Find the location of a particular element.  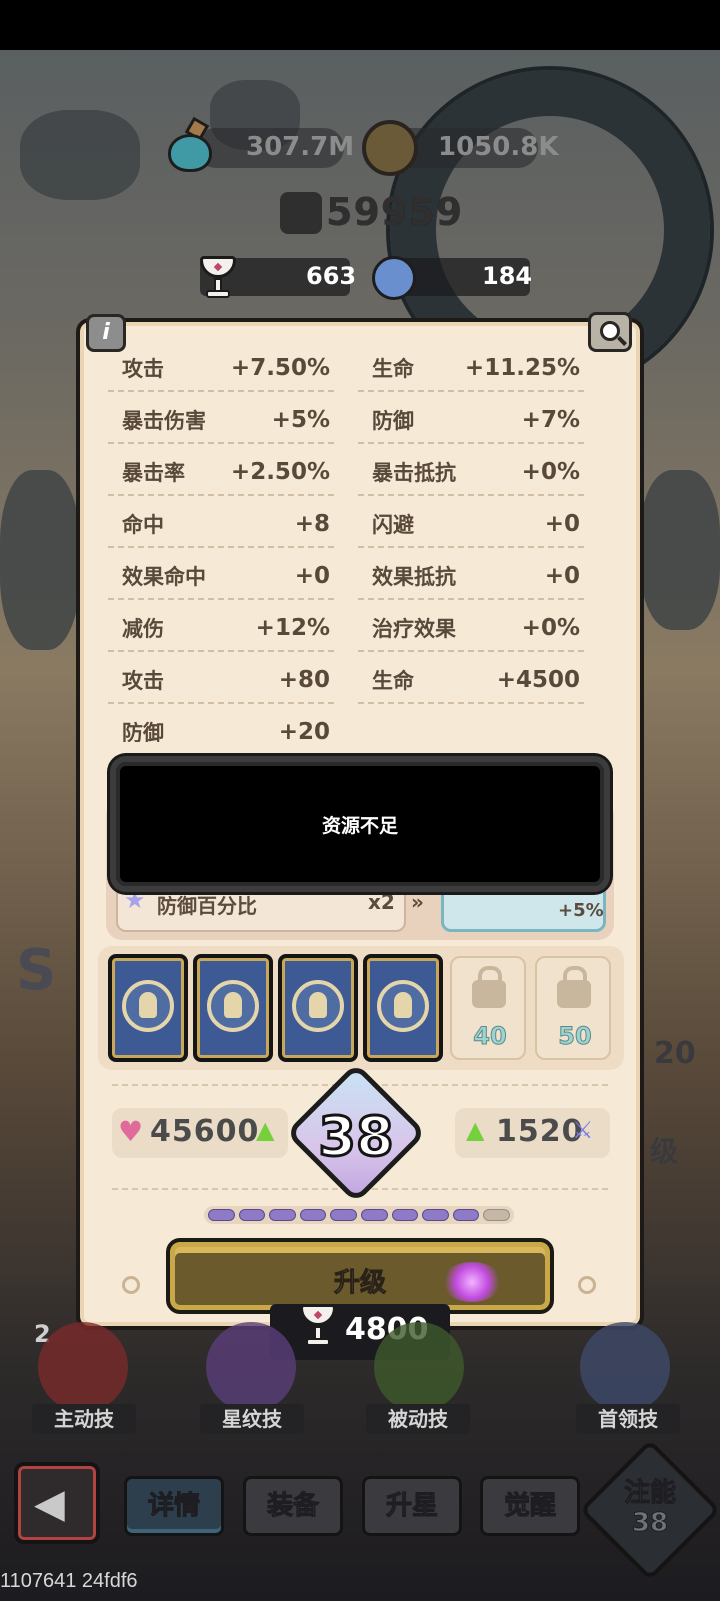

sword-icon: ⚔ is located at coordinates (583, 1130).